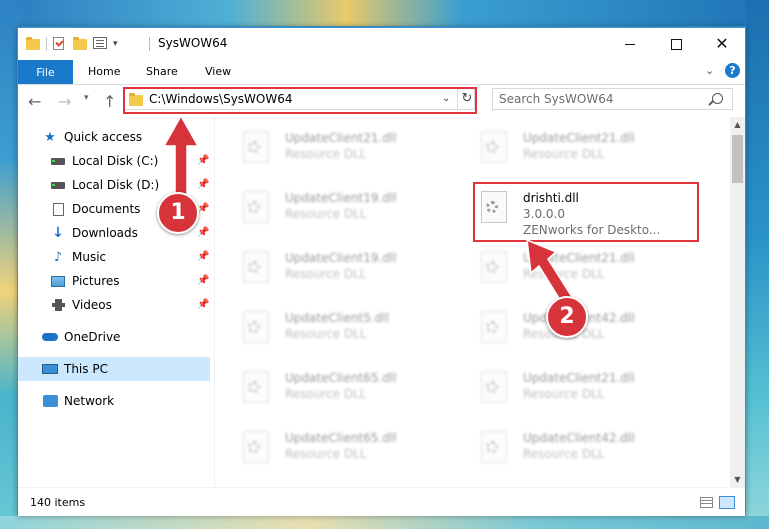 The height and width of the screenshot is (529, 769). I want to click on tab-home: Home, so click(104, 71).